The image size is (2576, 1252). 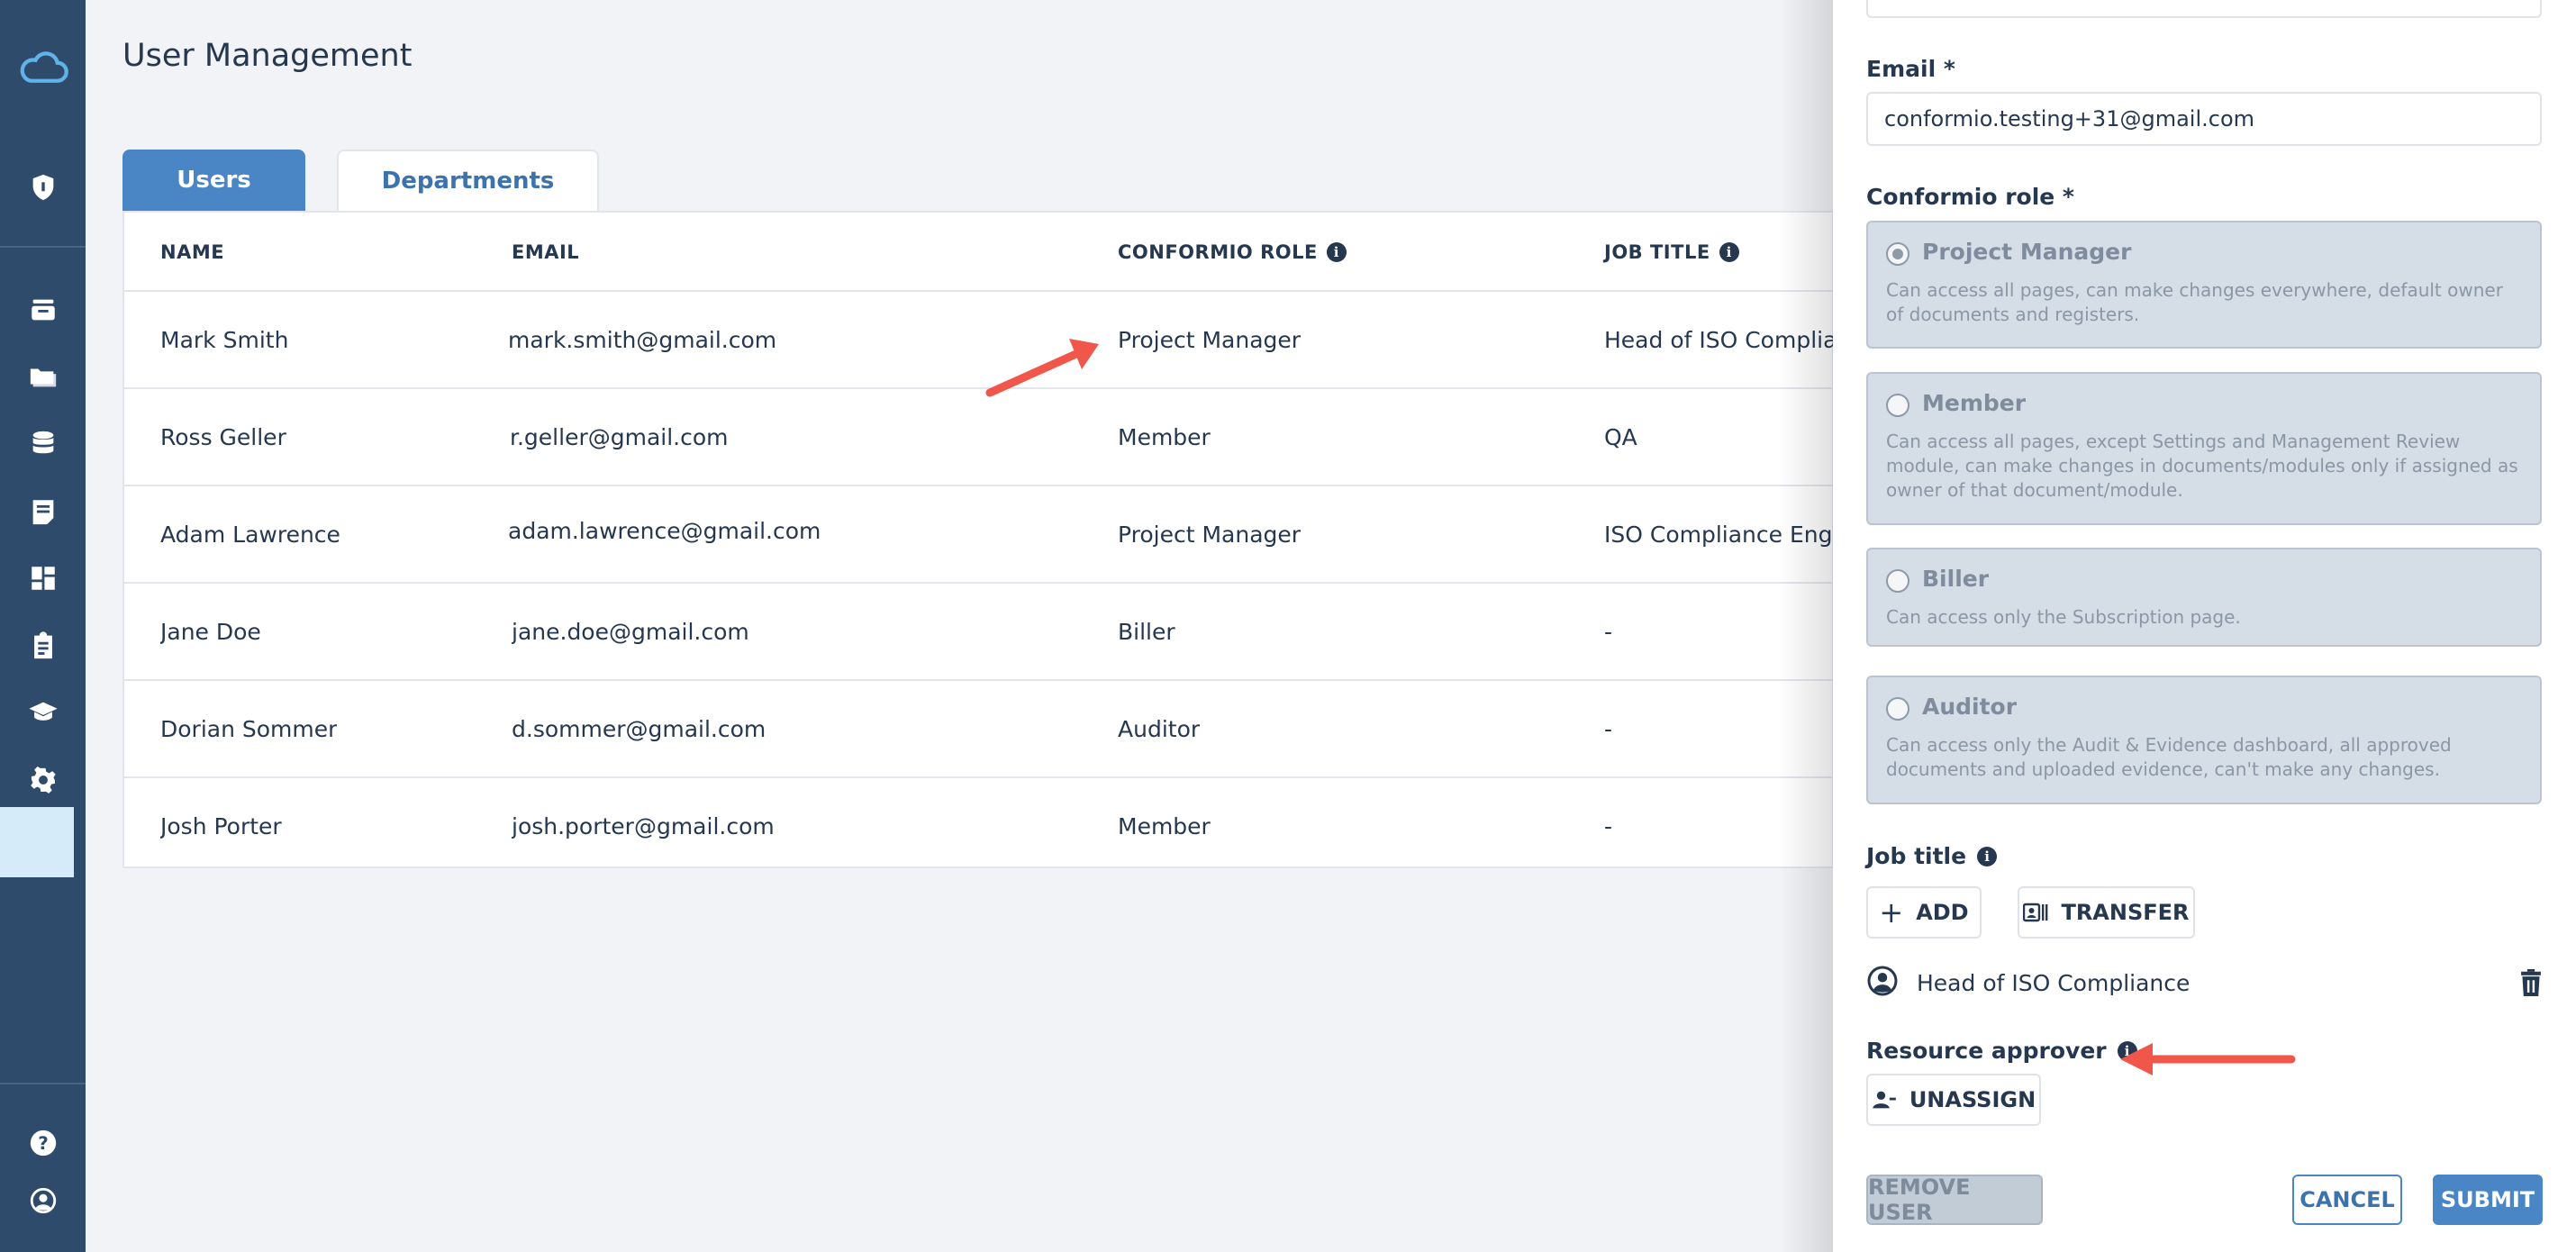 What do you see at coordinates (1970, 707) in the screenshot?
I see `role-name: Auditor` at bounding box center [1970, 707].